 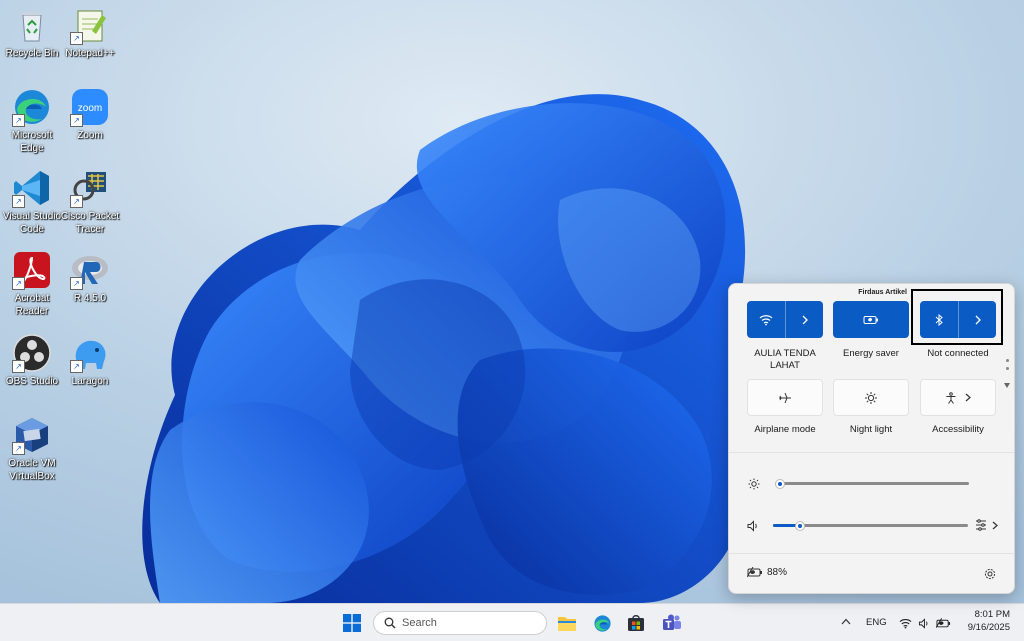 I want to click on tile-bluetooth-label: Not connected, so click(x=958, y=353).